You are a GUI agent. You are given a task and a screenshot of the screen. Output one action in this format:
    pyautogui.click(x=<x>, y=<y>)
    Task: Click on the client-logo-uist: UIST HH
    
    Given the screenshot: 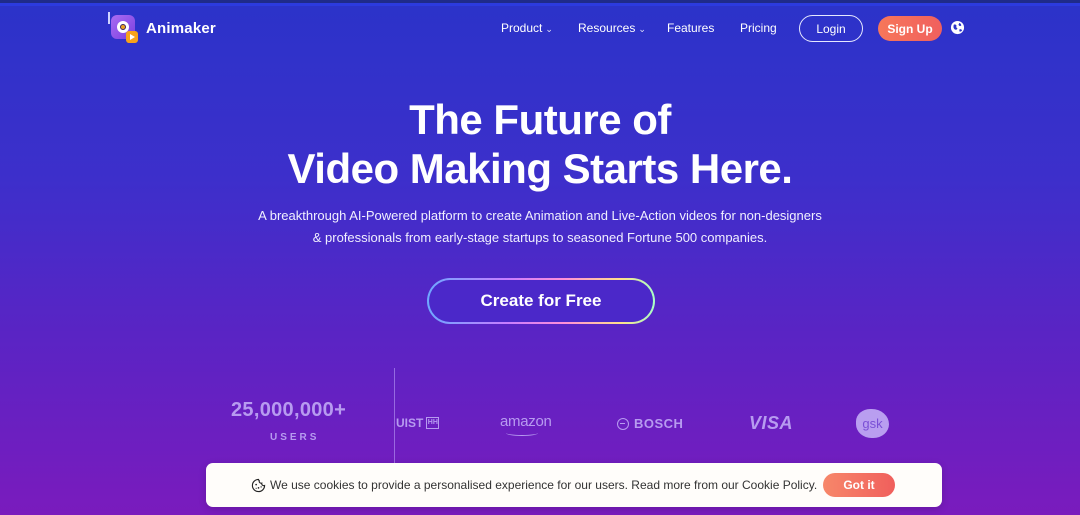 What is the action you would take?
    pyautogui.click(x=418, y=423)
    